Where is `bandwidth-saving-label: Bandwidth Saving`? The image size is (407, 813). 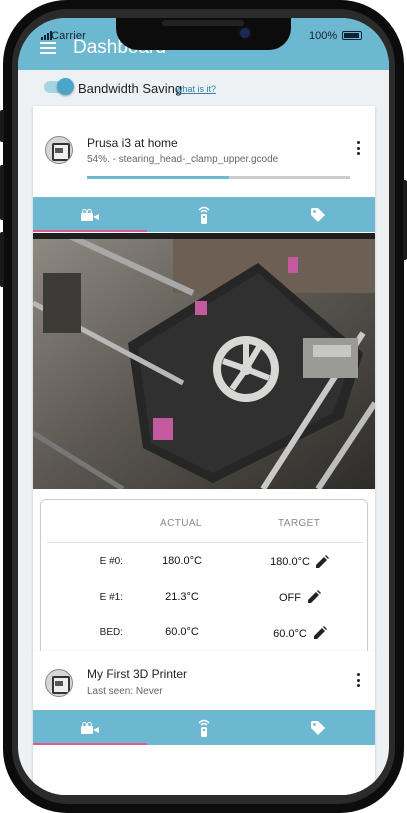
bandwidth-saving-label: Bandwidth Saving is located at coordinates (130, 88).